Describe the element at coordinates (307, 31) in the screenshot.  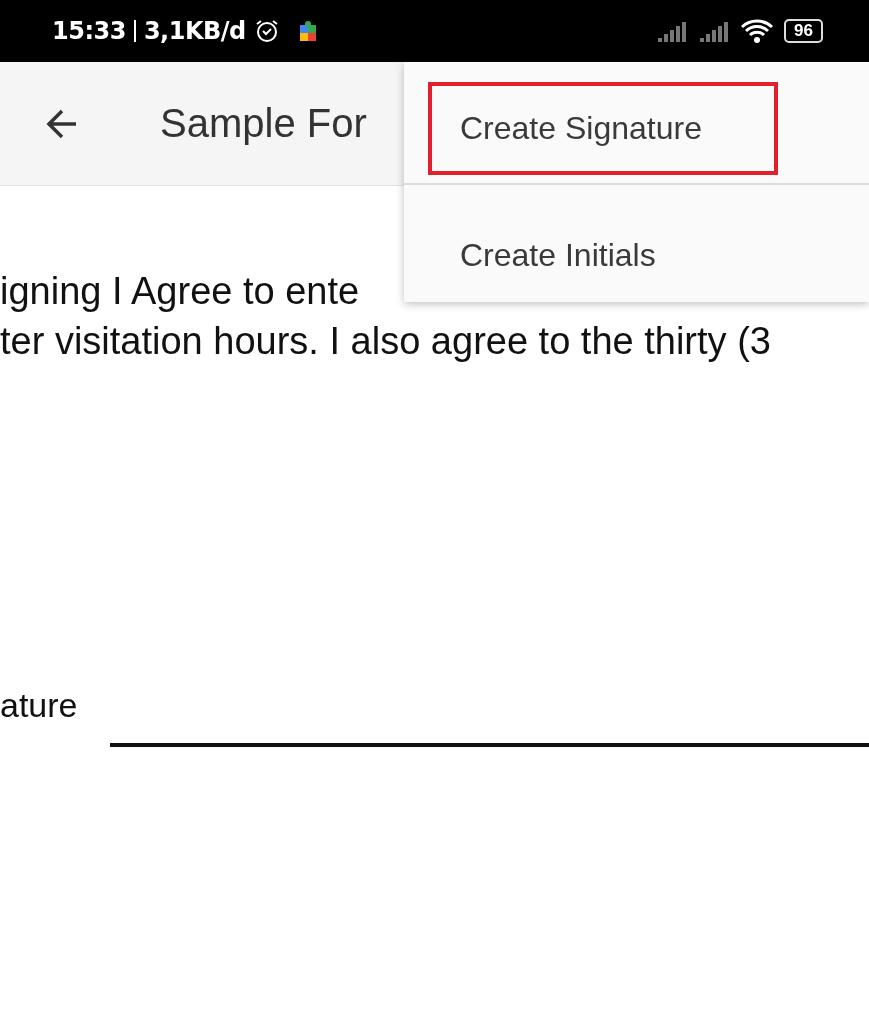
I see `puzzle-icon` at that location.